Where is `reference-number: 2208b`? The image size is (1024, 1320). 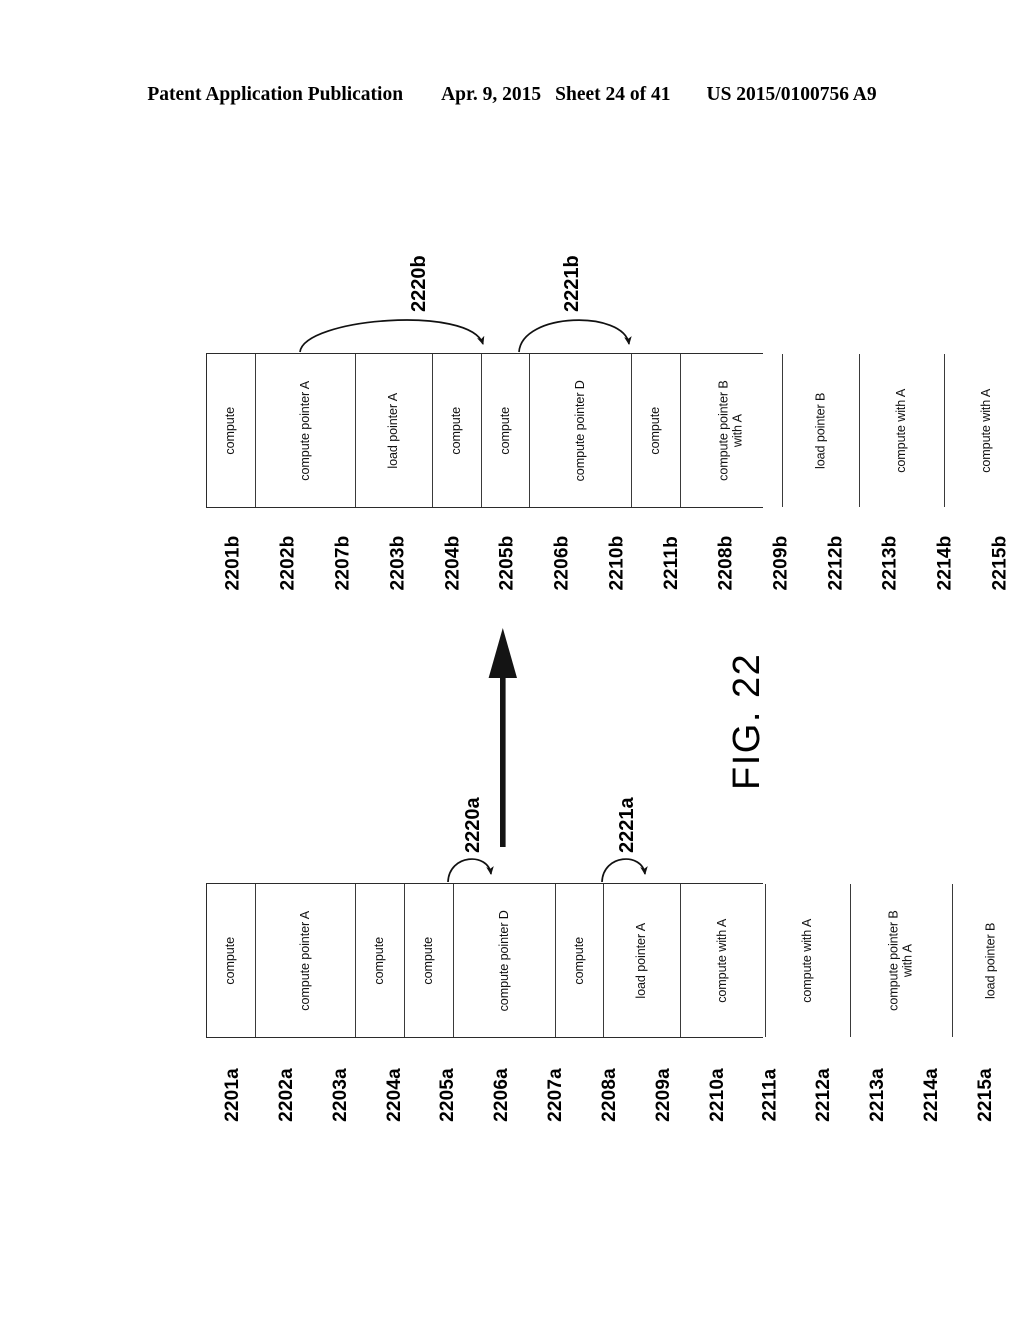 reference-number: 2208b is located at coordinates (726, 562).